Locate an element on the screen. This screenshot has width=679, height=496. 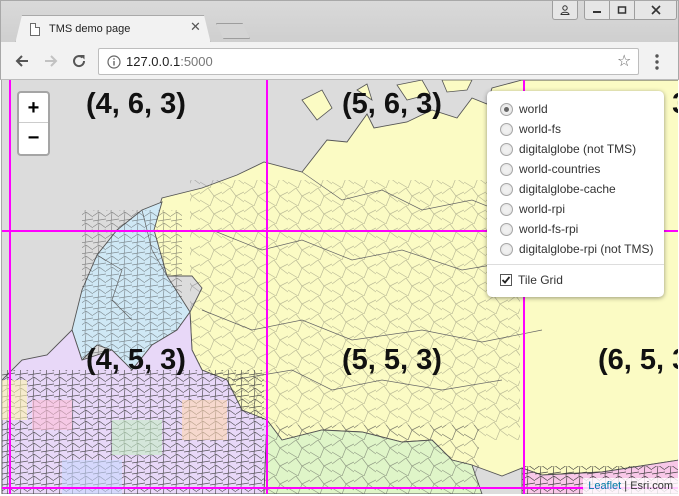
base-layer-option: world-countries is located at coordinates (577, 169).